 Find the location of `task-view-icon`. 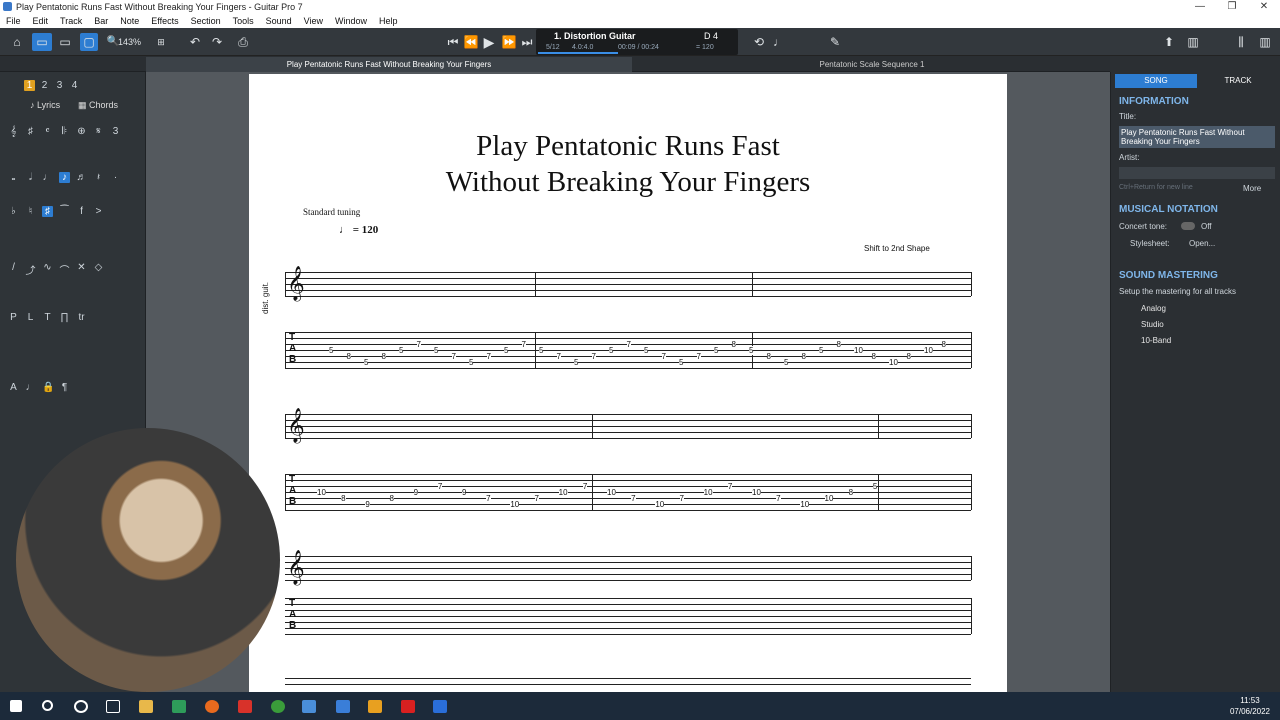

task-view-icon is located at coordinates (113, 706).